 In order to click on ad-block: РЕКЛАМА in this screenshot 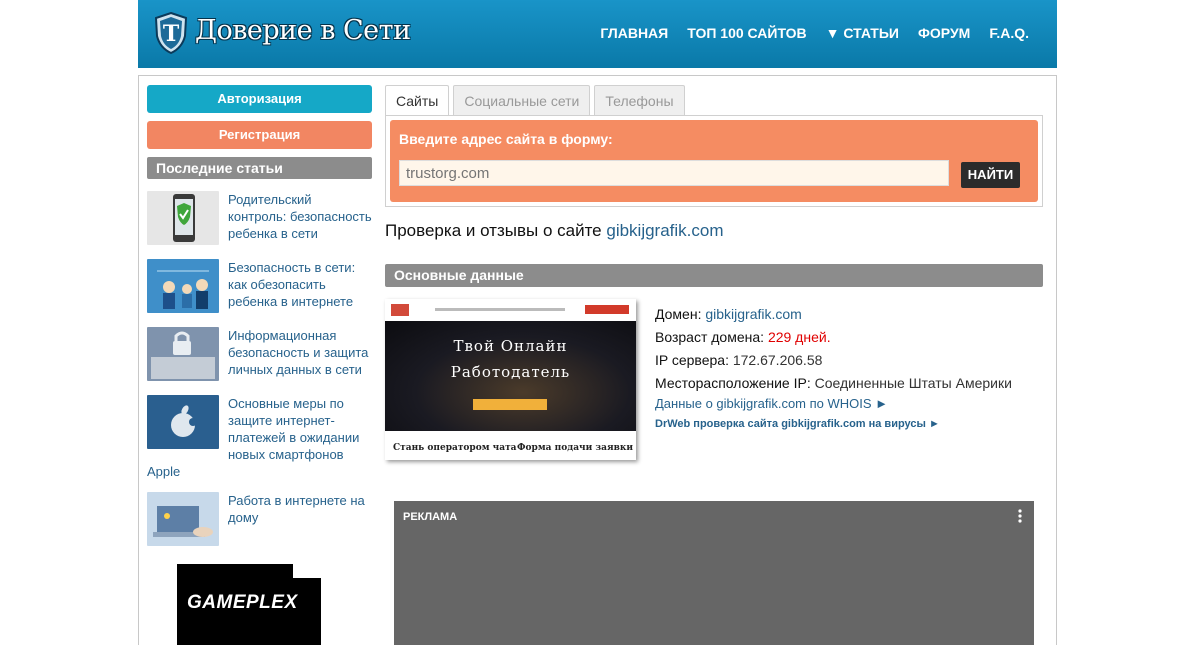, I will do `click(714, 573)`.